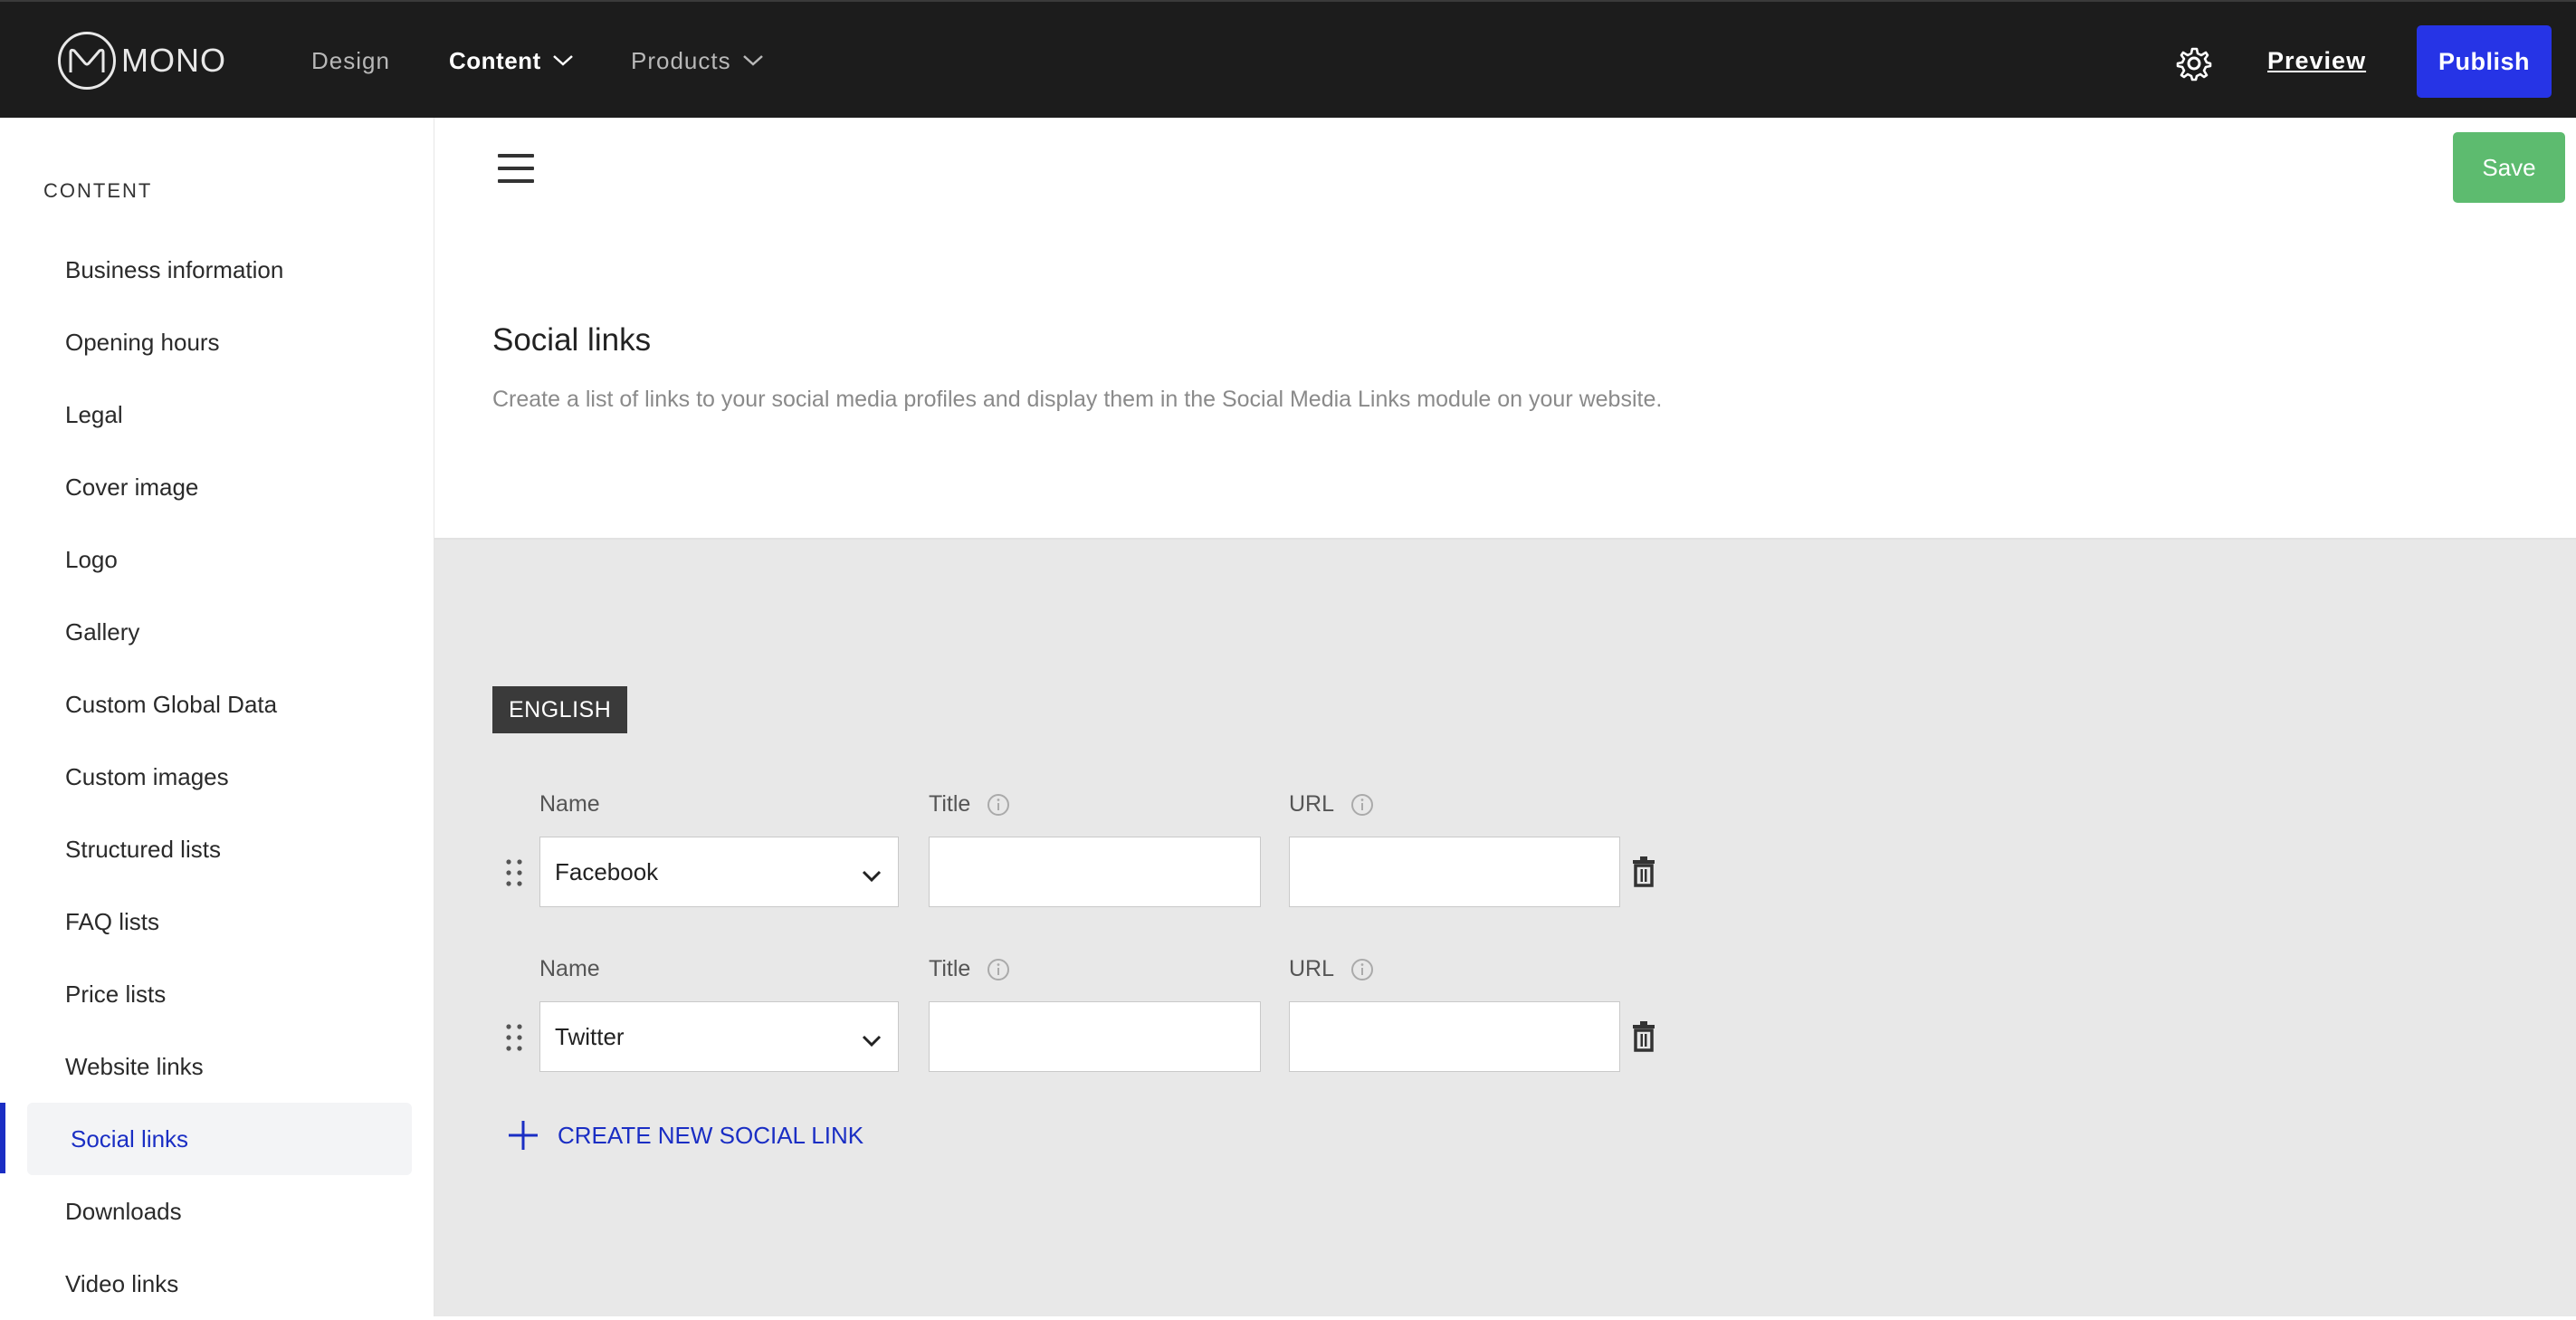 The width and height of the screenshot is (2576, 1320). What do you see at coordinates (681, 60) in the screenshot?
I see `nav-products-label: Products` at bounding box center [681, 60].